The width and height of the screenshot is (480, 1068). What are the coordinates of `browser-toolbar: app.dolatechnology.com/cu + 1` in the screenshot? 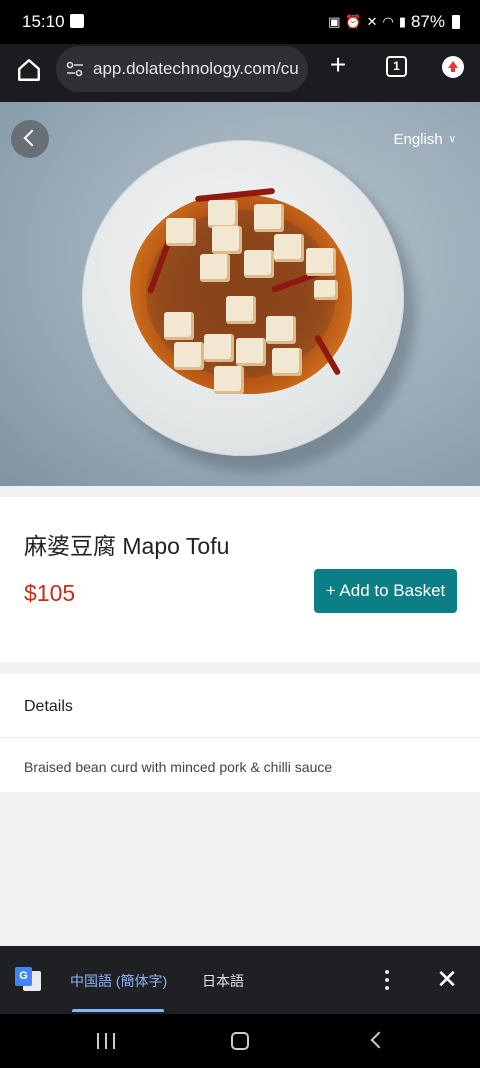 It's located at (240, 73).